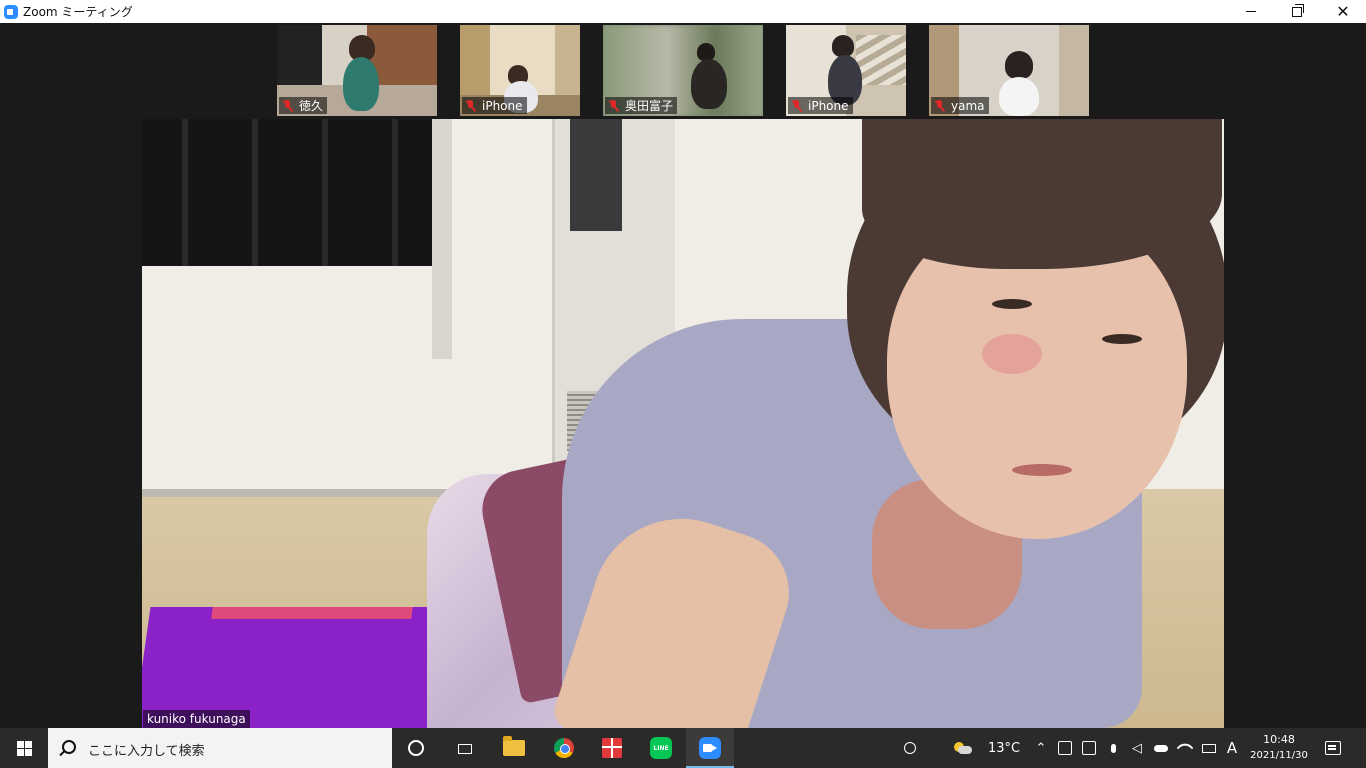 Image resolution: width=1366 pixels, height=768 pixels. What do you see at coordinates (1279, 748) in the screenshot?
I see `system-clock: 10:48 2021/11/30` at bounding box center [1279, 748].